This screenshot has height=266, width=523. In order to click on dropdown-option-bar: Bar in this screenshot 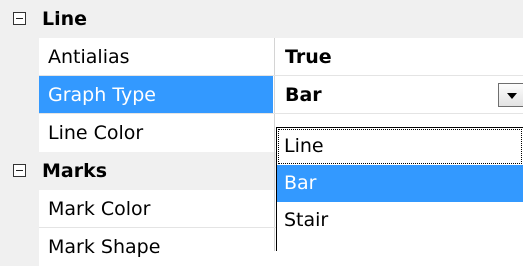, I will do `click(400, 183)`.